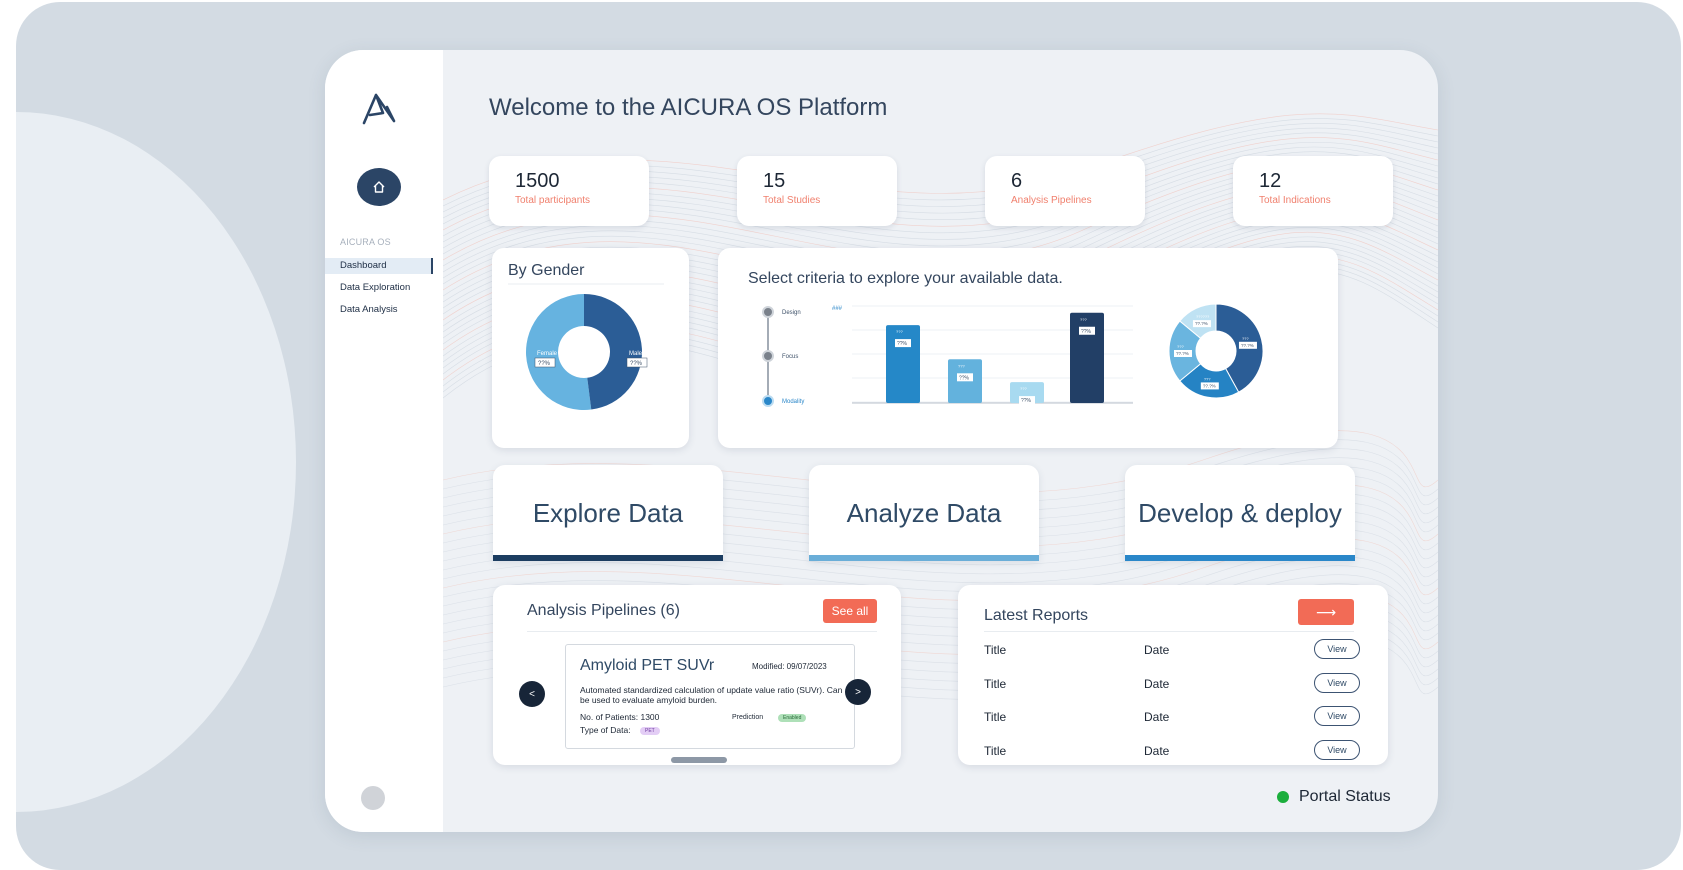  I want to click on status-indicator-dot, so click(1283, 797).